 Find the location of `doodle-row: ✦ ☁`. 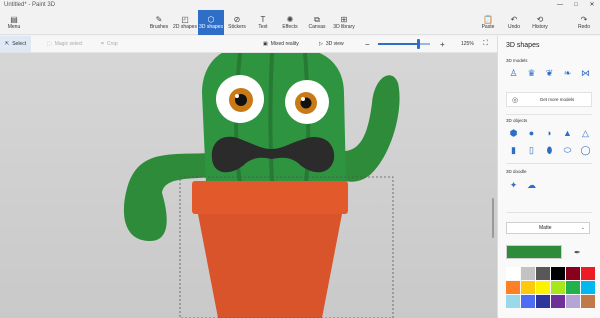

doodle-row: ✦ ☁ is located at coordinates (522, 185).